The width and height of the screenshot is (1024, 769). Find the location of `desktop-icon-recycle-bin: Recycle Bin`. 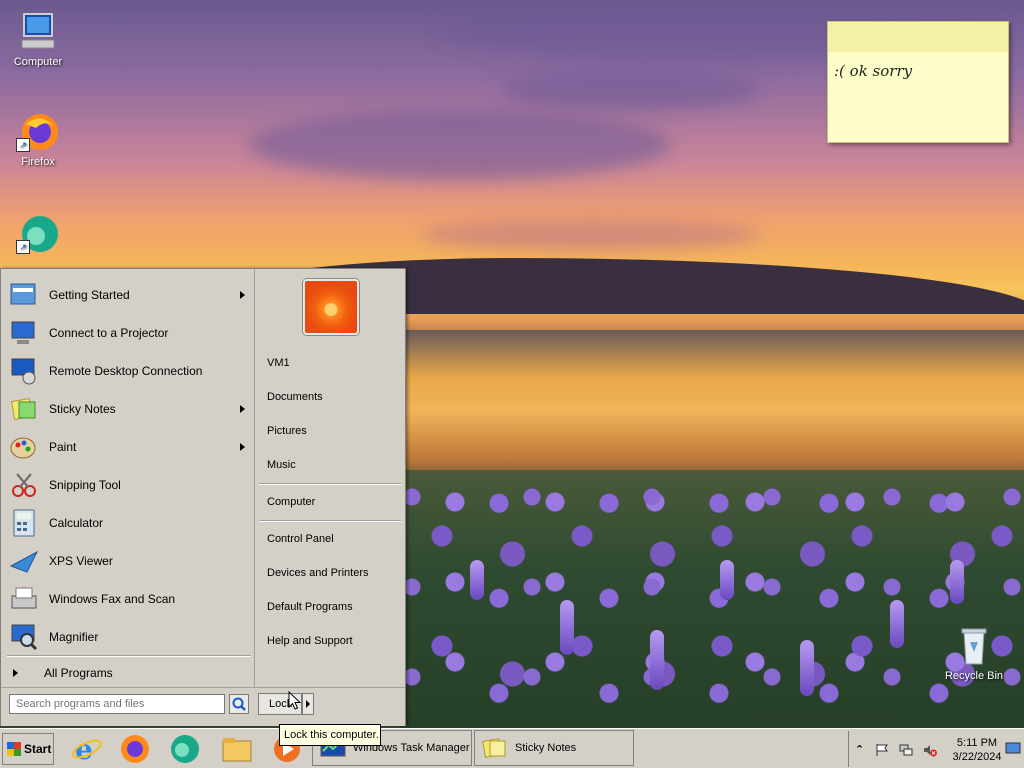

desktop-icon-recycle-bin: Recycle Bin is located at coordinates (974, 653).